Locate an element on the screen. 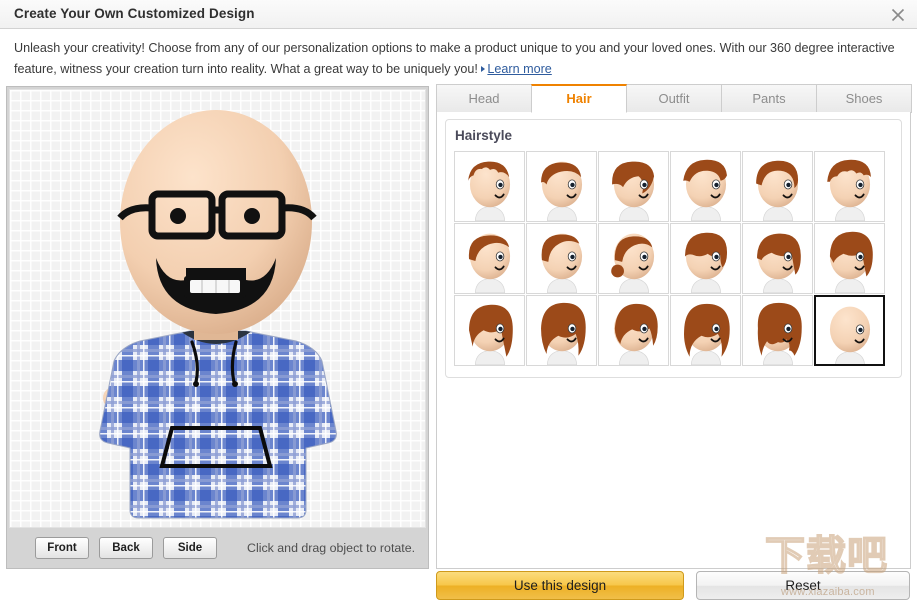 The height and width of the screenshot is (602, 917). hairstyle-option-spiky-short is located at coordinates (489, 186).